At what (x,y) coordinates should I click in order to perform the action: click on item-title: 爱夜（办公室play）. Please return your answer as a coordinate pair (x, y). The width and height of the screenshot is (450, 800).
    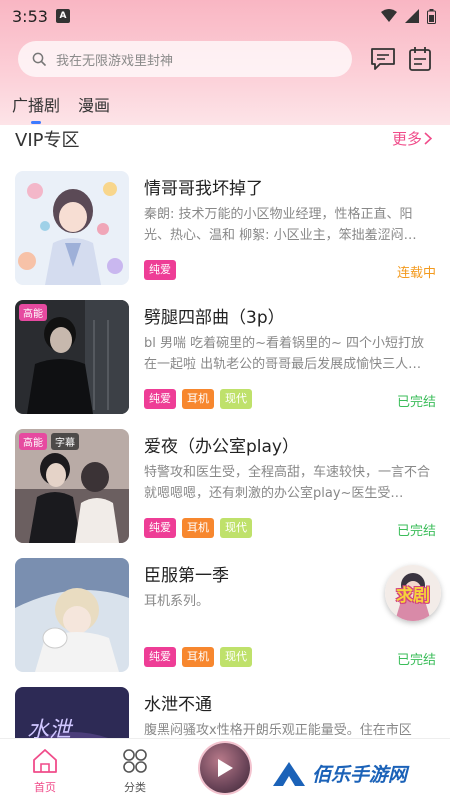
    Looking at the image, I should click on (221, 447).